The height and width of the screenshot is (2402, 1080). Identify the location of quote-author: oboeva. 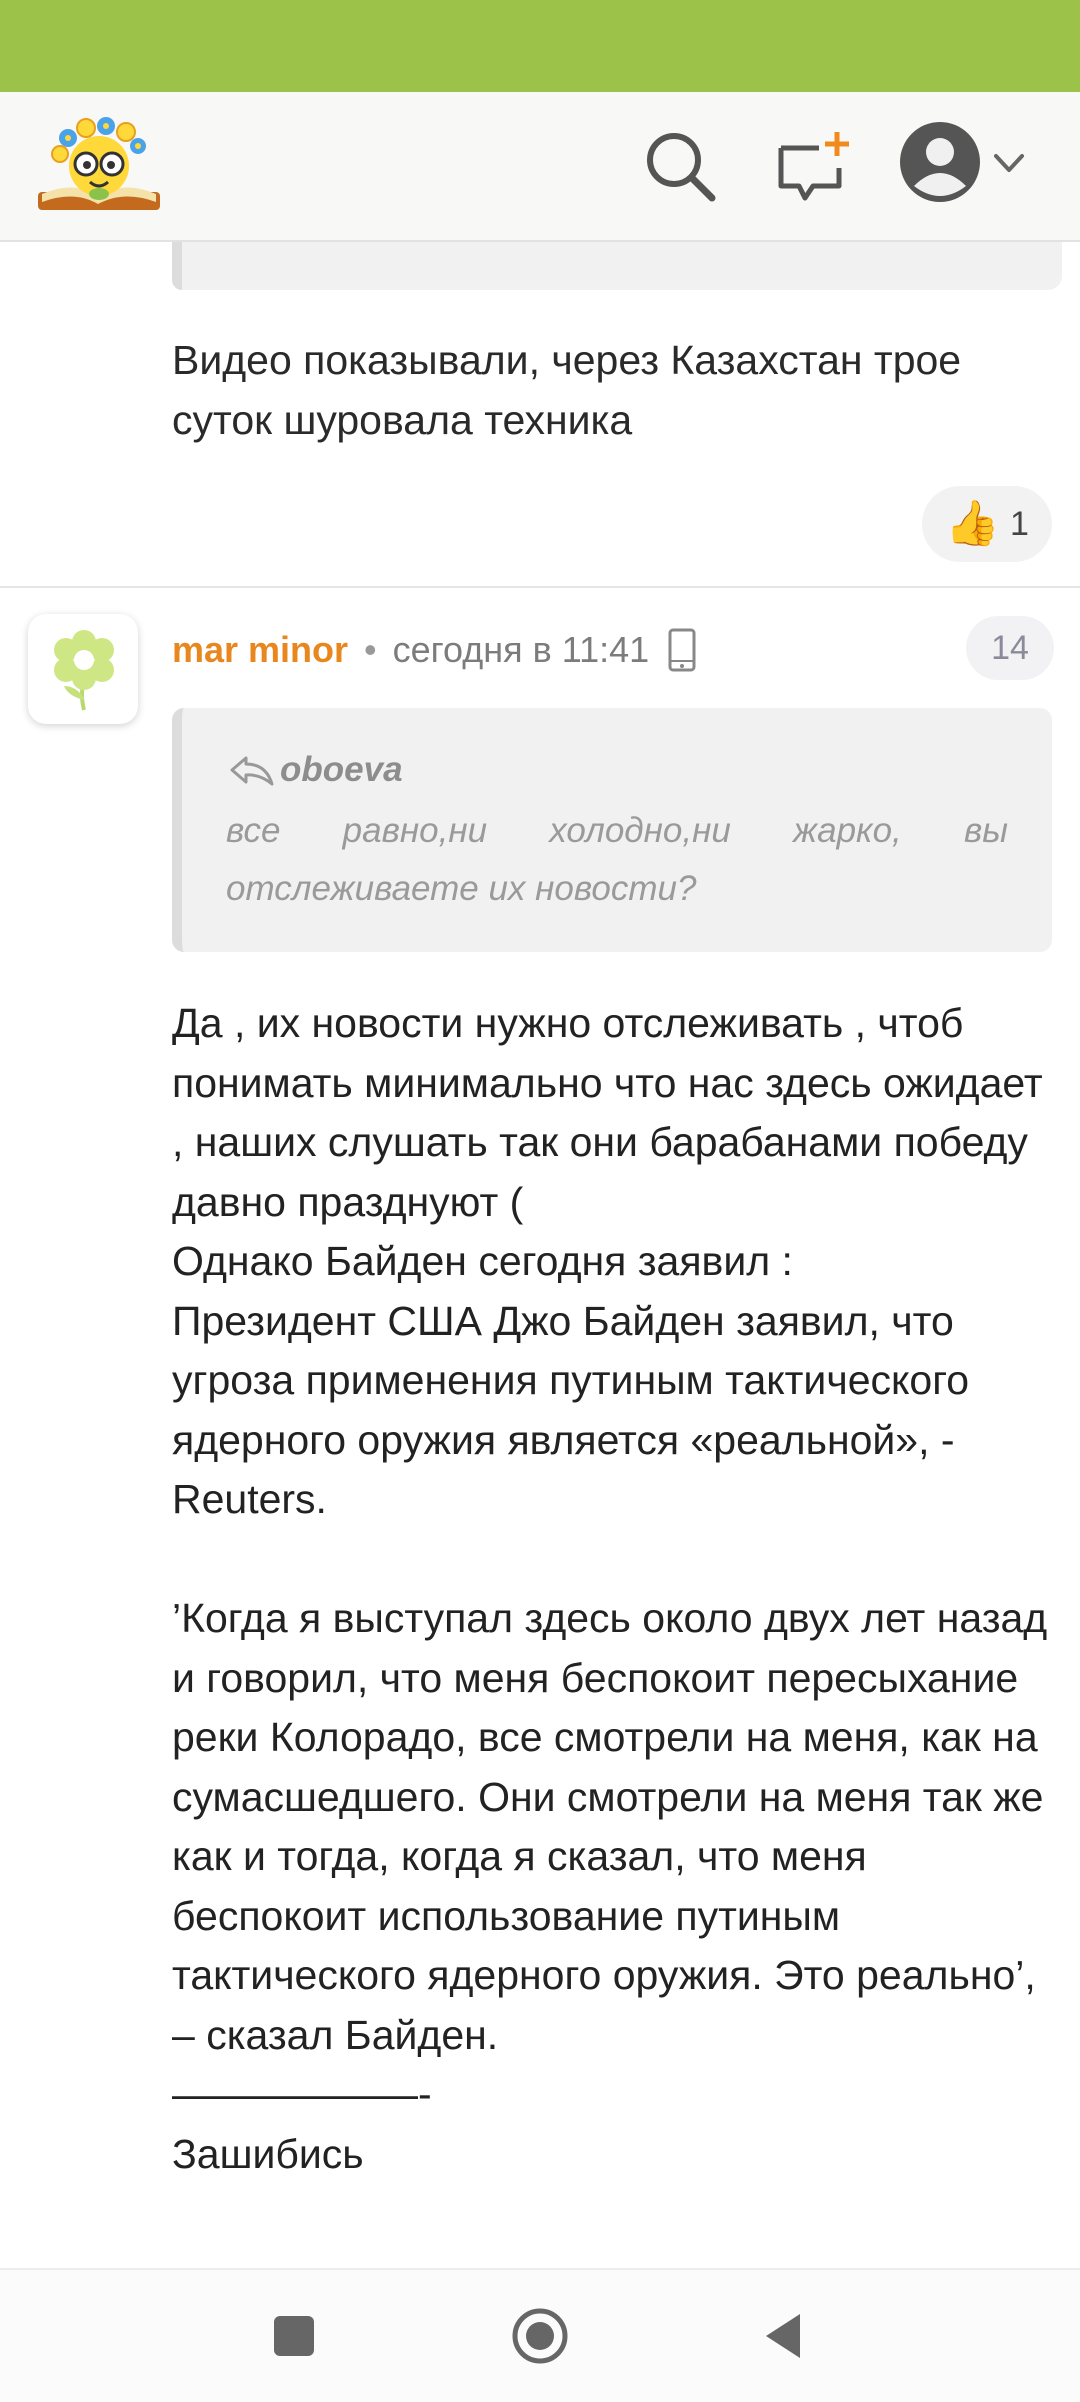
(341, 769).